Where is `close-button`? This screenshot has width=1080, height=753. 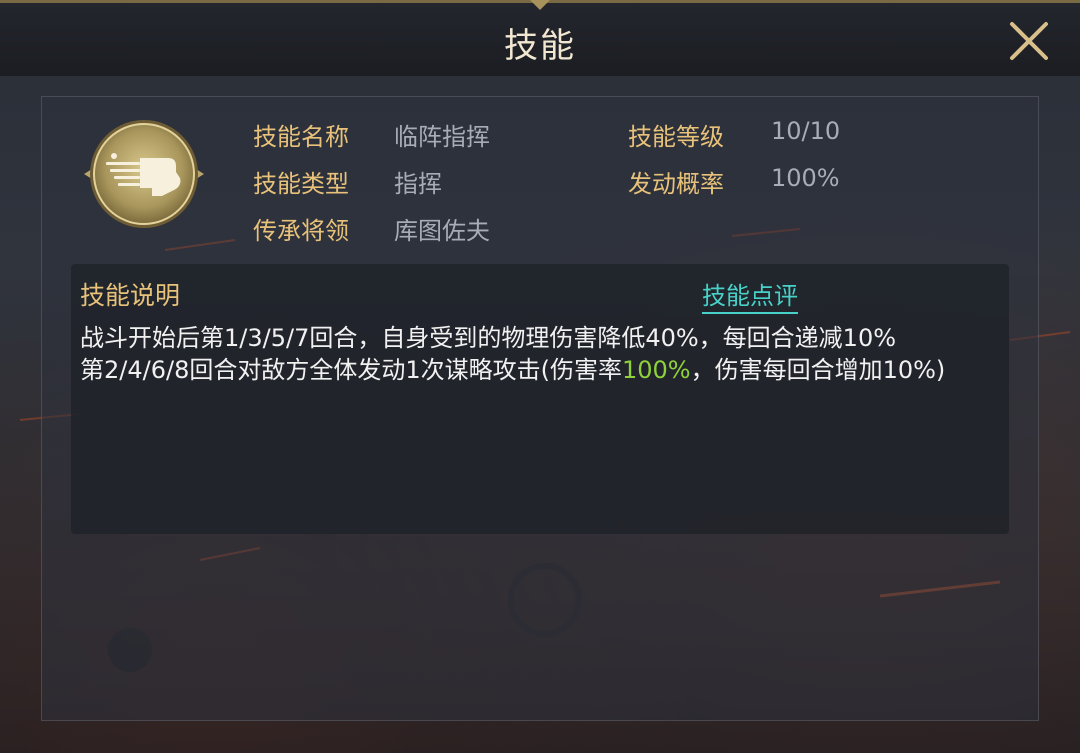 close-button is located at coordinates (1029, 41).